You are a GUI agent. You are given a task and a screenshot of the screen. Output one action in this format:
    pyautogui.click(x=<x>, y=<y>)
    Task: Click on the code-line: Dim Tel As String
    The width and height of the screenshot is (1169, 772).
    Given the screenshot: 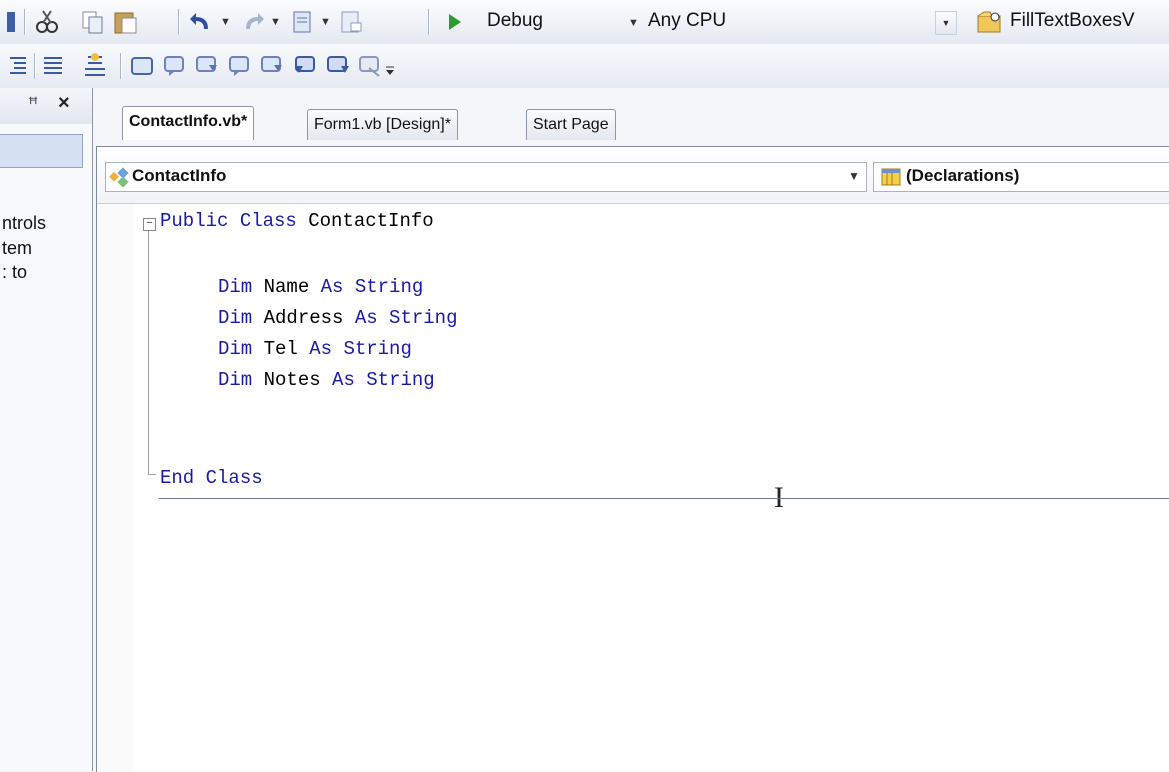 What is the action you would take?
    pyautogui.click(x=315, y=349)
    